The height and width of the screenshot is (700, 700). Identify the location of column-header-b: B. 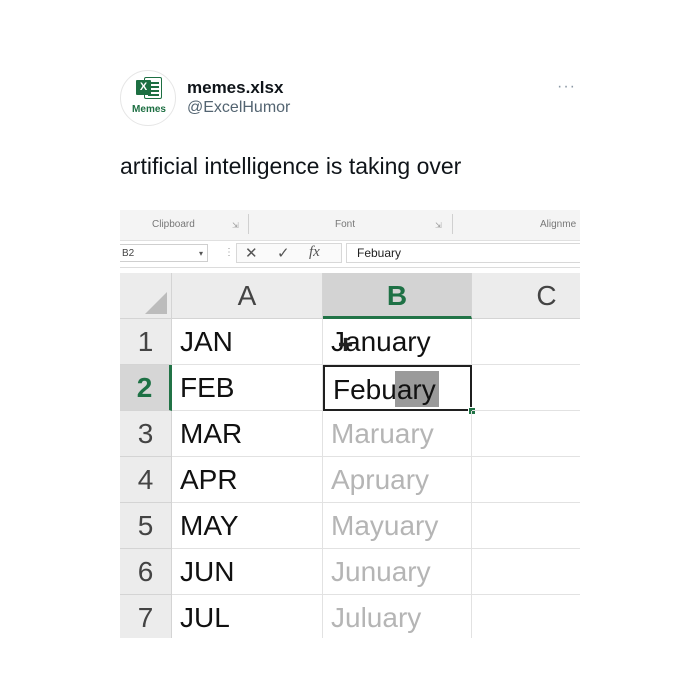
(397, 296).